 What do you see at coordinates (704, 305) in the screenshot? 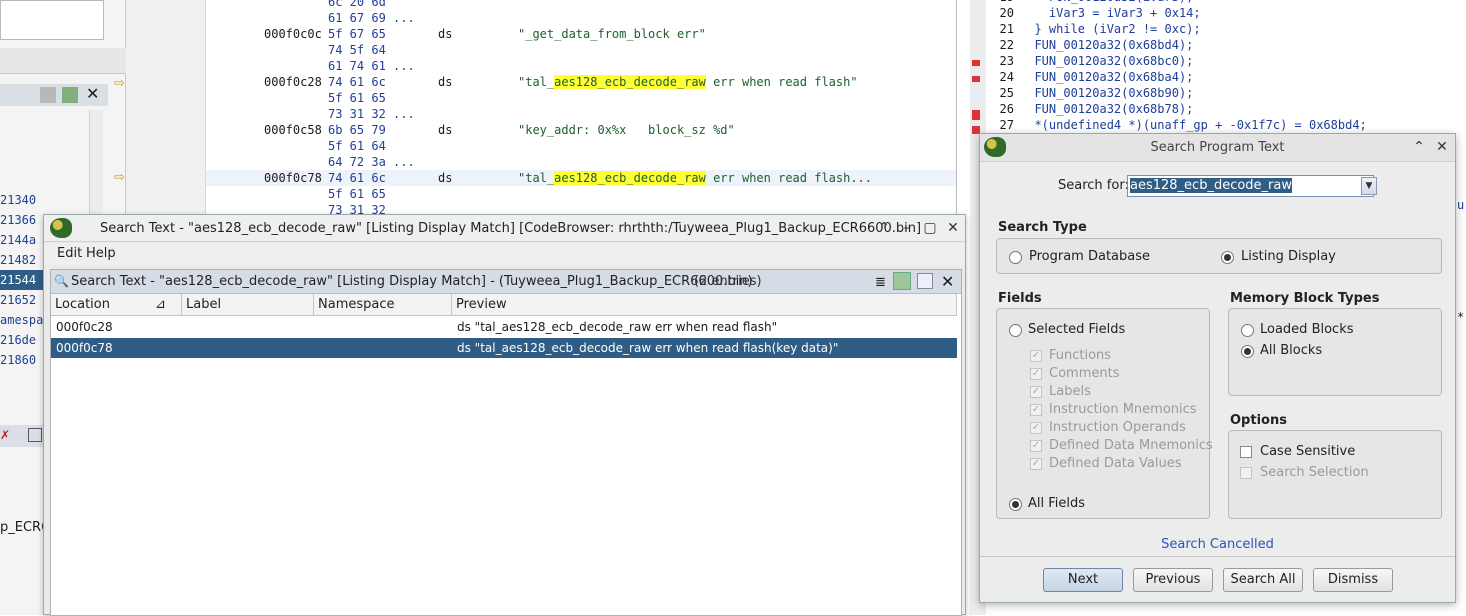
I see `column-preview: Preview` at bounding box center [704, 305].